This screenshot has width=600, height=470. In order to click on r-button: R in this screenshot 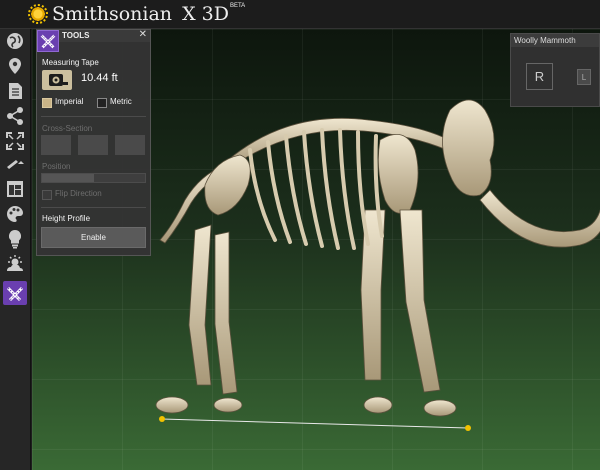, I will do `click(539, 76)`.